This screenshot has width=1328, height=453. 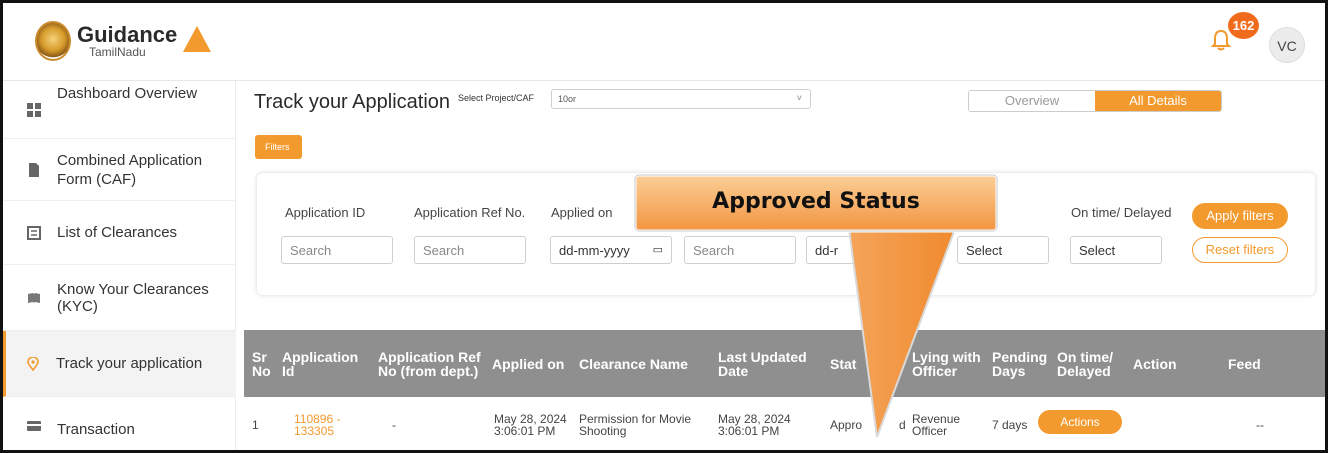 I want to click on filters-button-label: Filters, so click(x=277, y=147).